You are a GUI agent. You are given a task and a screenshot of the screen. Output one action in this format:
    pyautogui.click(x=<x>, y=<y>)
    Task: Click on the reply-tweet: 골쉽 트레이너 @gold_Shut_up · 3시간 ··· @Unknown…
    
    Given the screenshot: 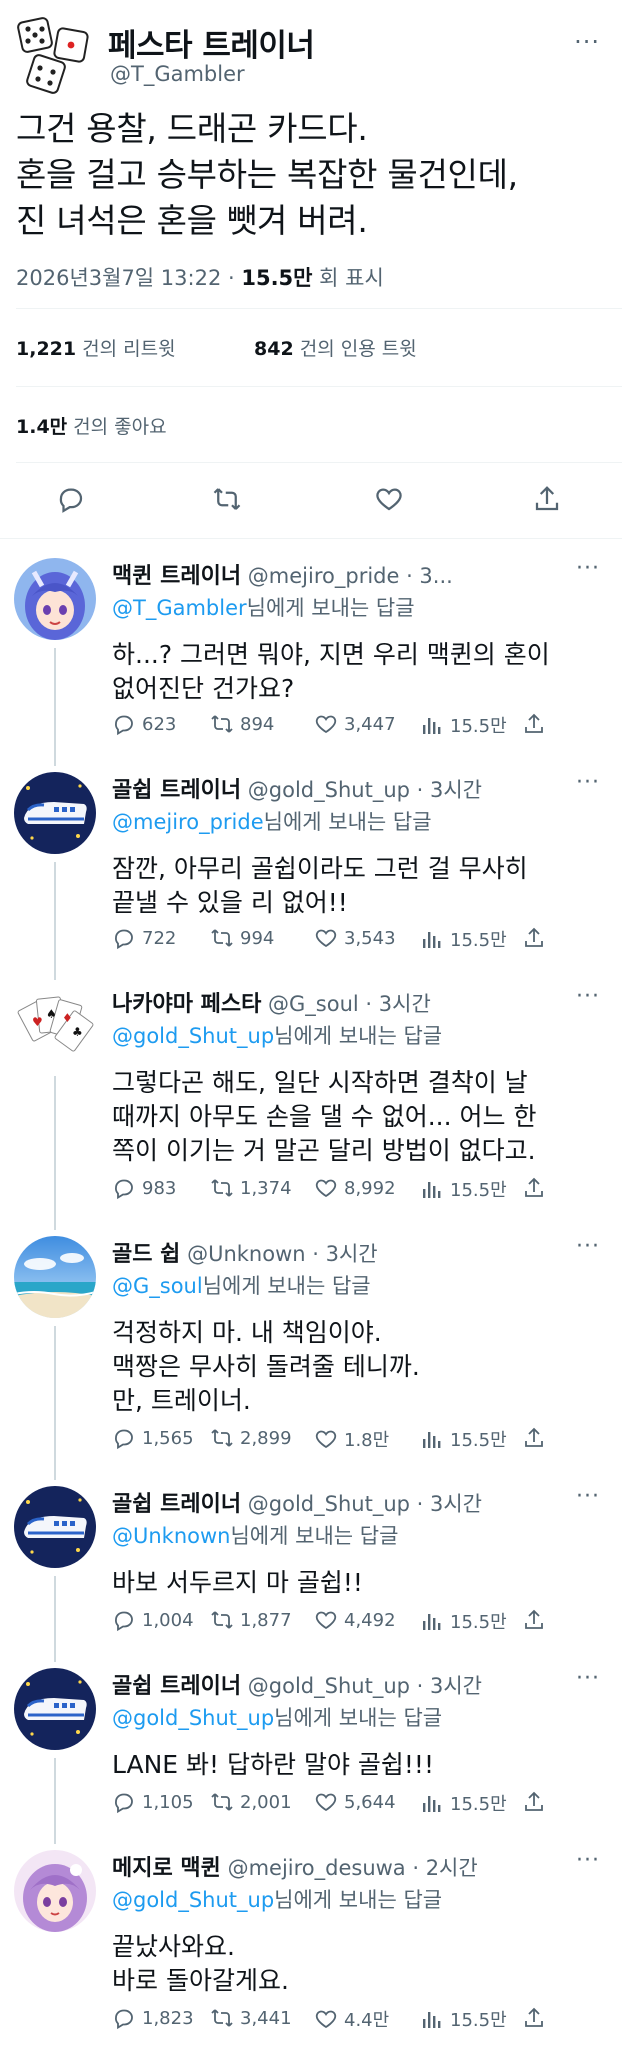 What is the action you would take?
    pyautogui.click(x=311, y=1573)
    